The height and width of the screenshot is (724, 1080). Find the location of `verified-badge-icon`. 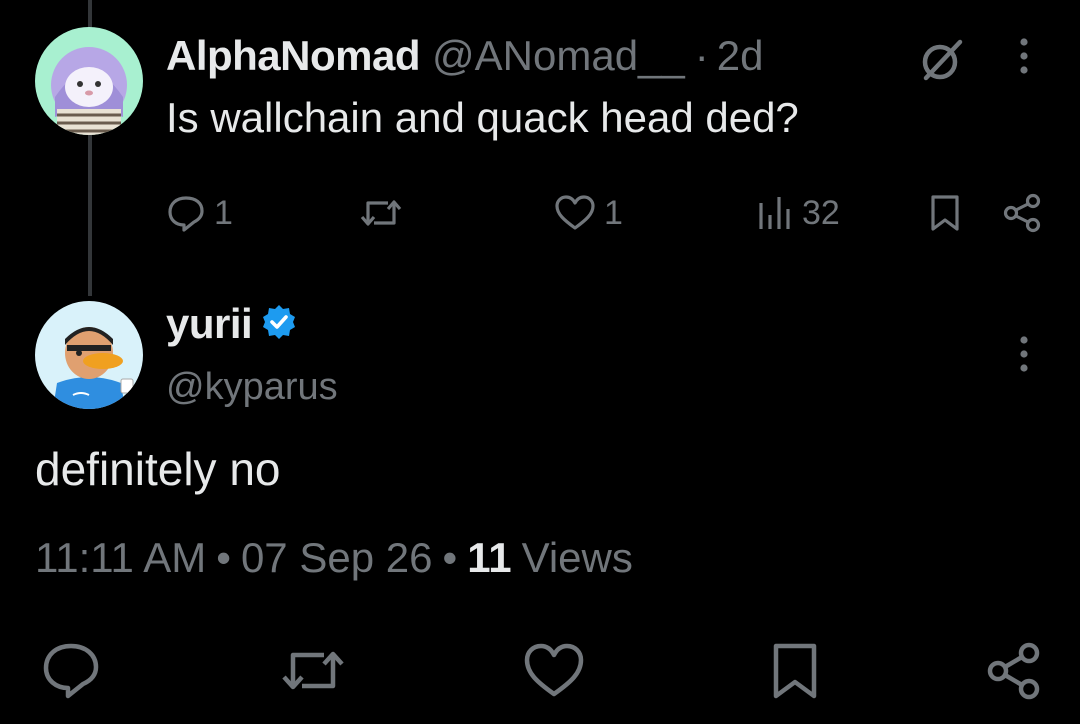

verified-badge-icon is located at coordinates (279, 324).